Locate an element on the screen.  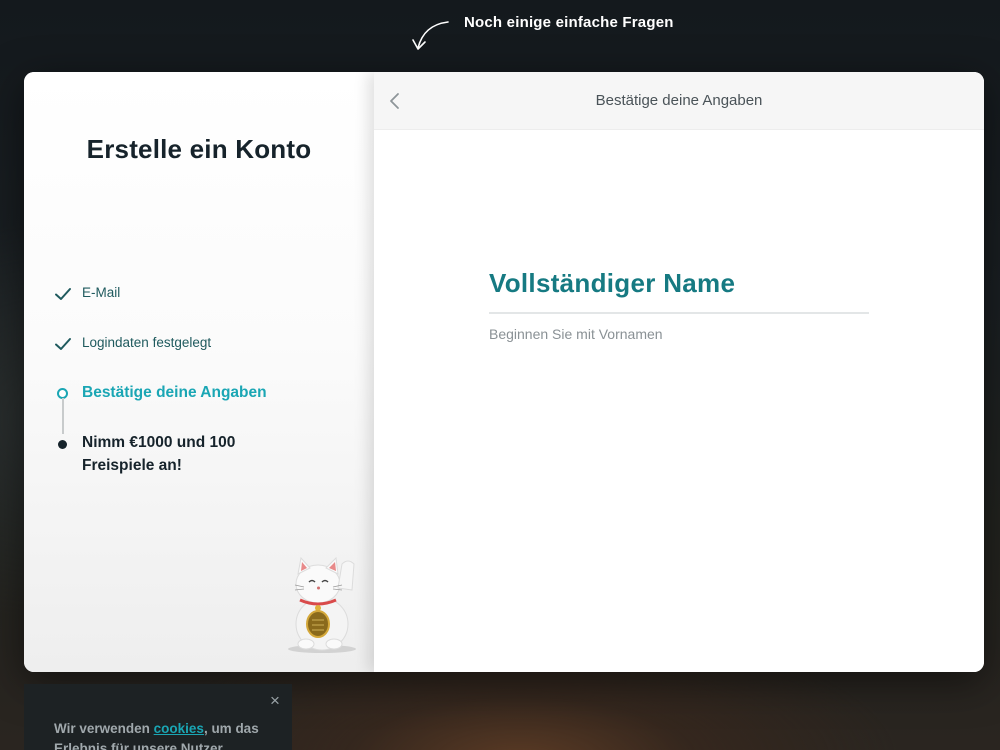
full-name-input is located at coordinates (679, 312).